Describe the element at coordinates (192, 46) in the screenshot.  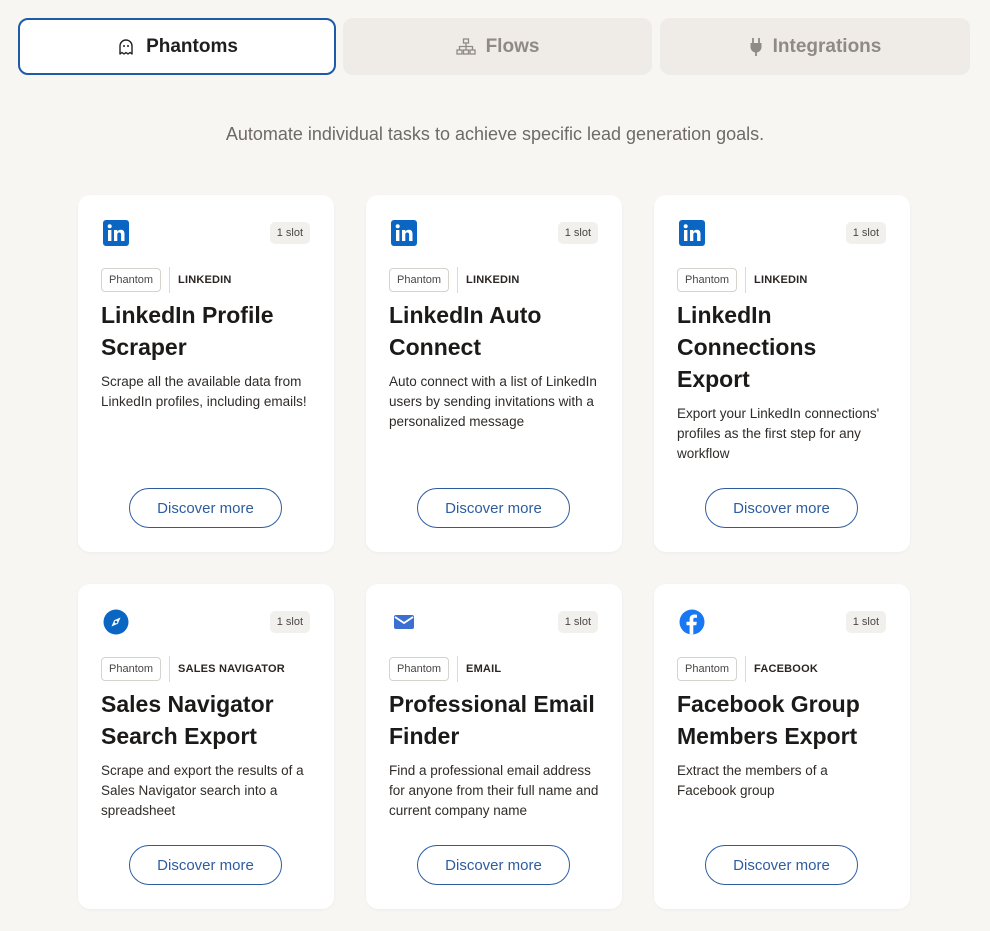
I see `tab-label: Phantoms` at that location.